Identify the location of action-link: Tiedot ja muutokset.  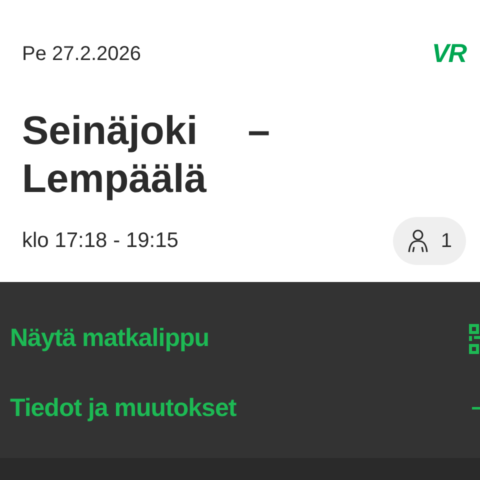
(123, 409).